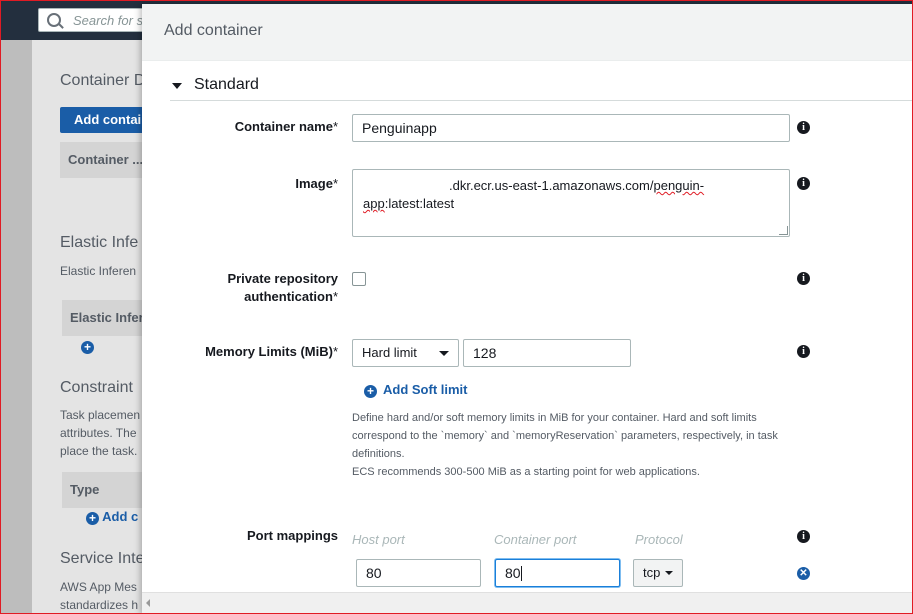  What do you see at coordinates (102, 558) in the screenshot?
I see `service-integration-heading: Service Inte` at bounding box center [102, 558].